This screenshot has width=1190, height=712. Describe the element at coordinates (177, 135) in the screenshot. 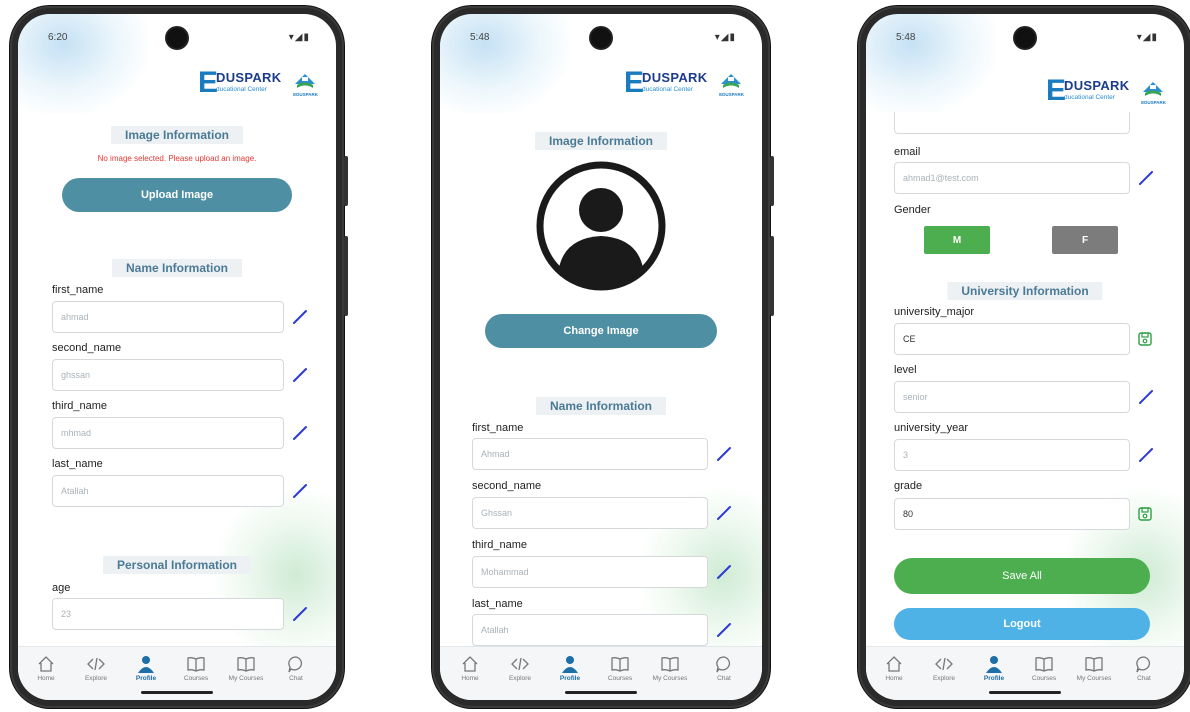

I see `section-title-image: Image Information` at that location.